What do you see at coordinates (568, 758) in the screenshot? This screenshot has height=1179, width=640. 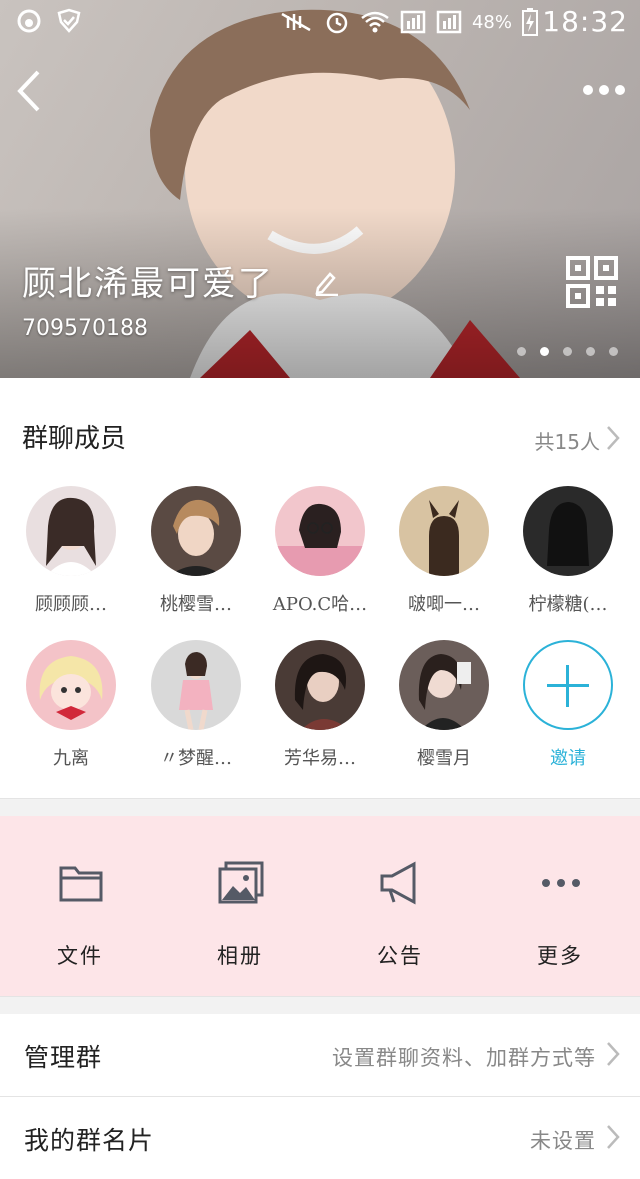 I see `invite-label: 邀请` at bounding box center [568, 758].